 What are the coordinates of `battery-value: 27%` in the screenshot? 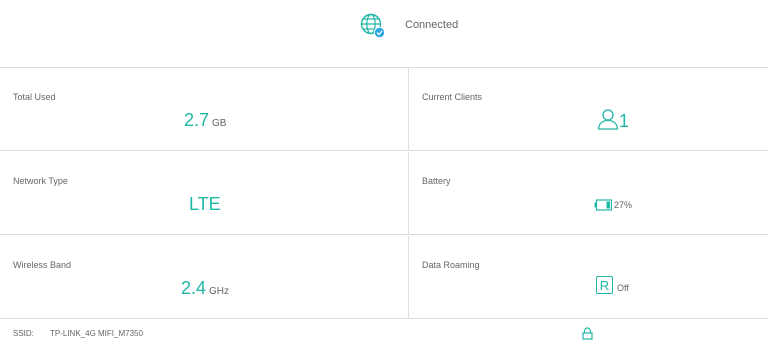 It's located at (623, 205).